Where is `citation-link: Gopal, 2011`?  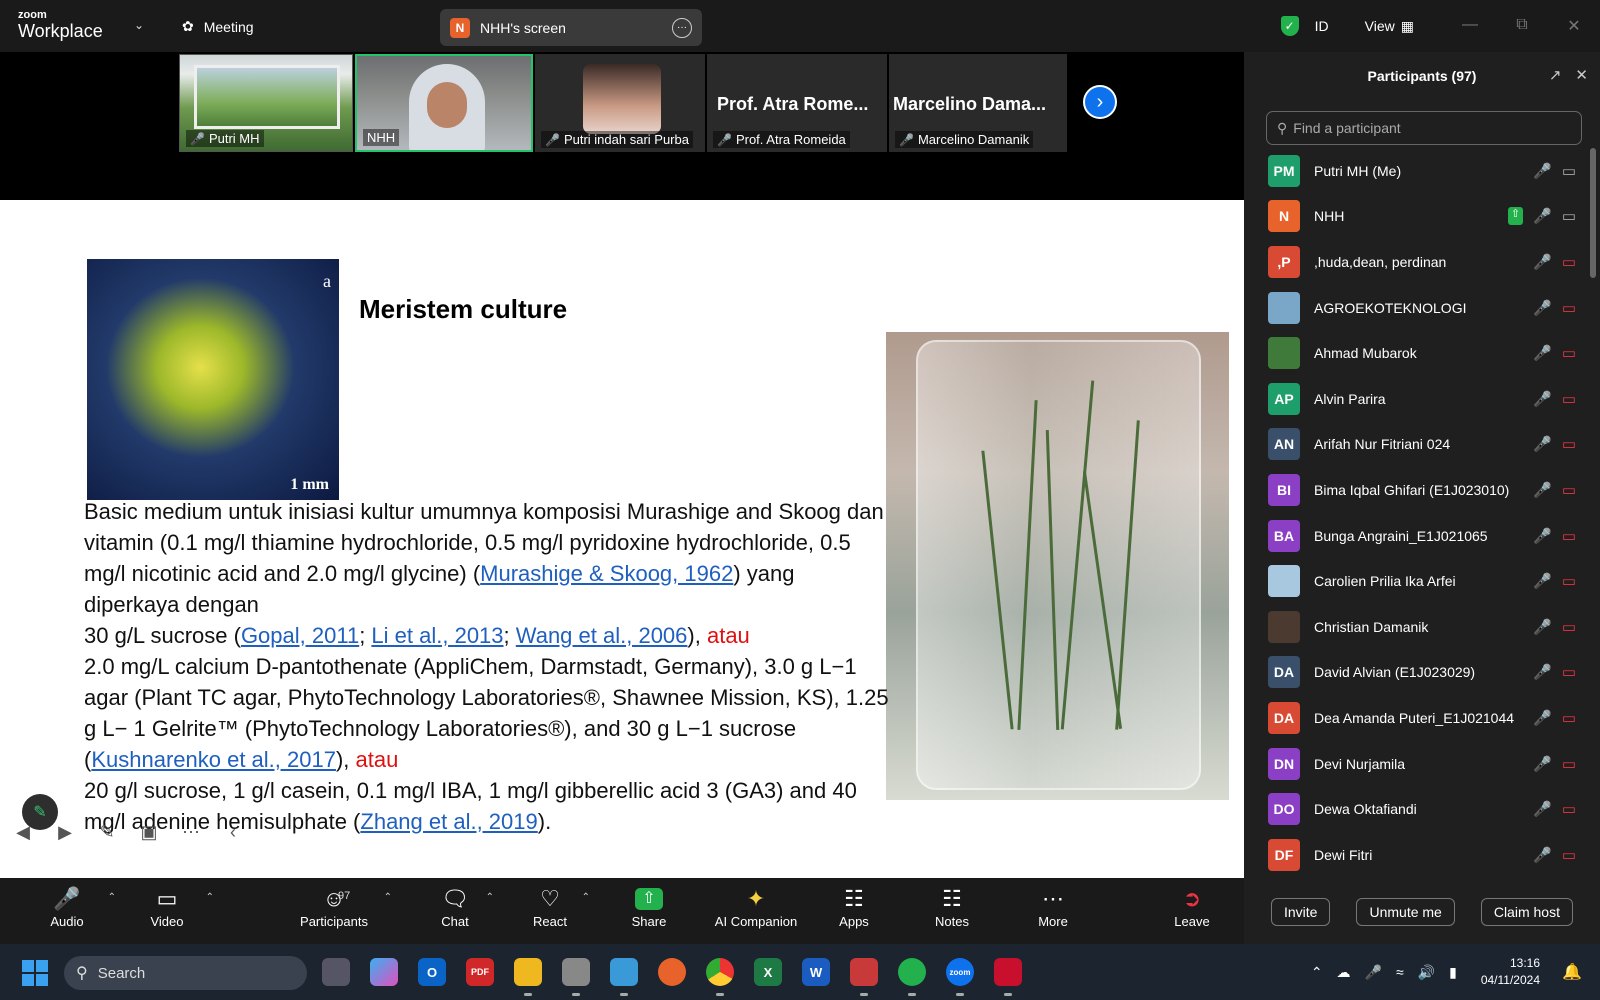
citation-link: Gopal, 2011 is located at coordinates (300, 635).